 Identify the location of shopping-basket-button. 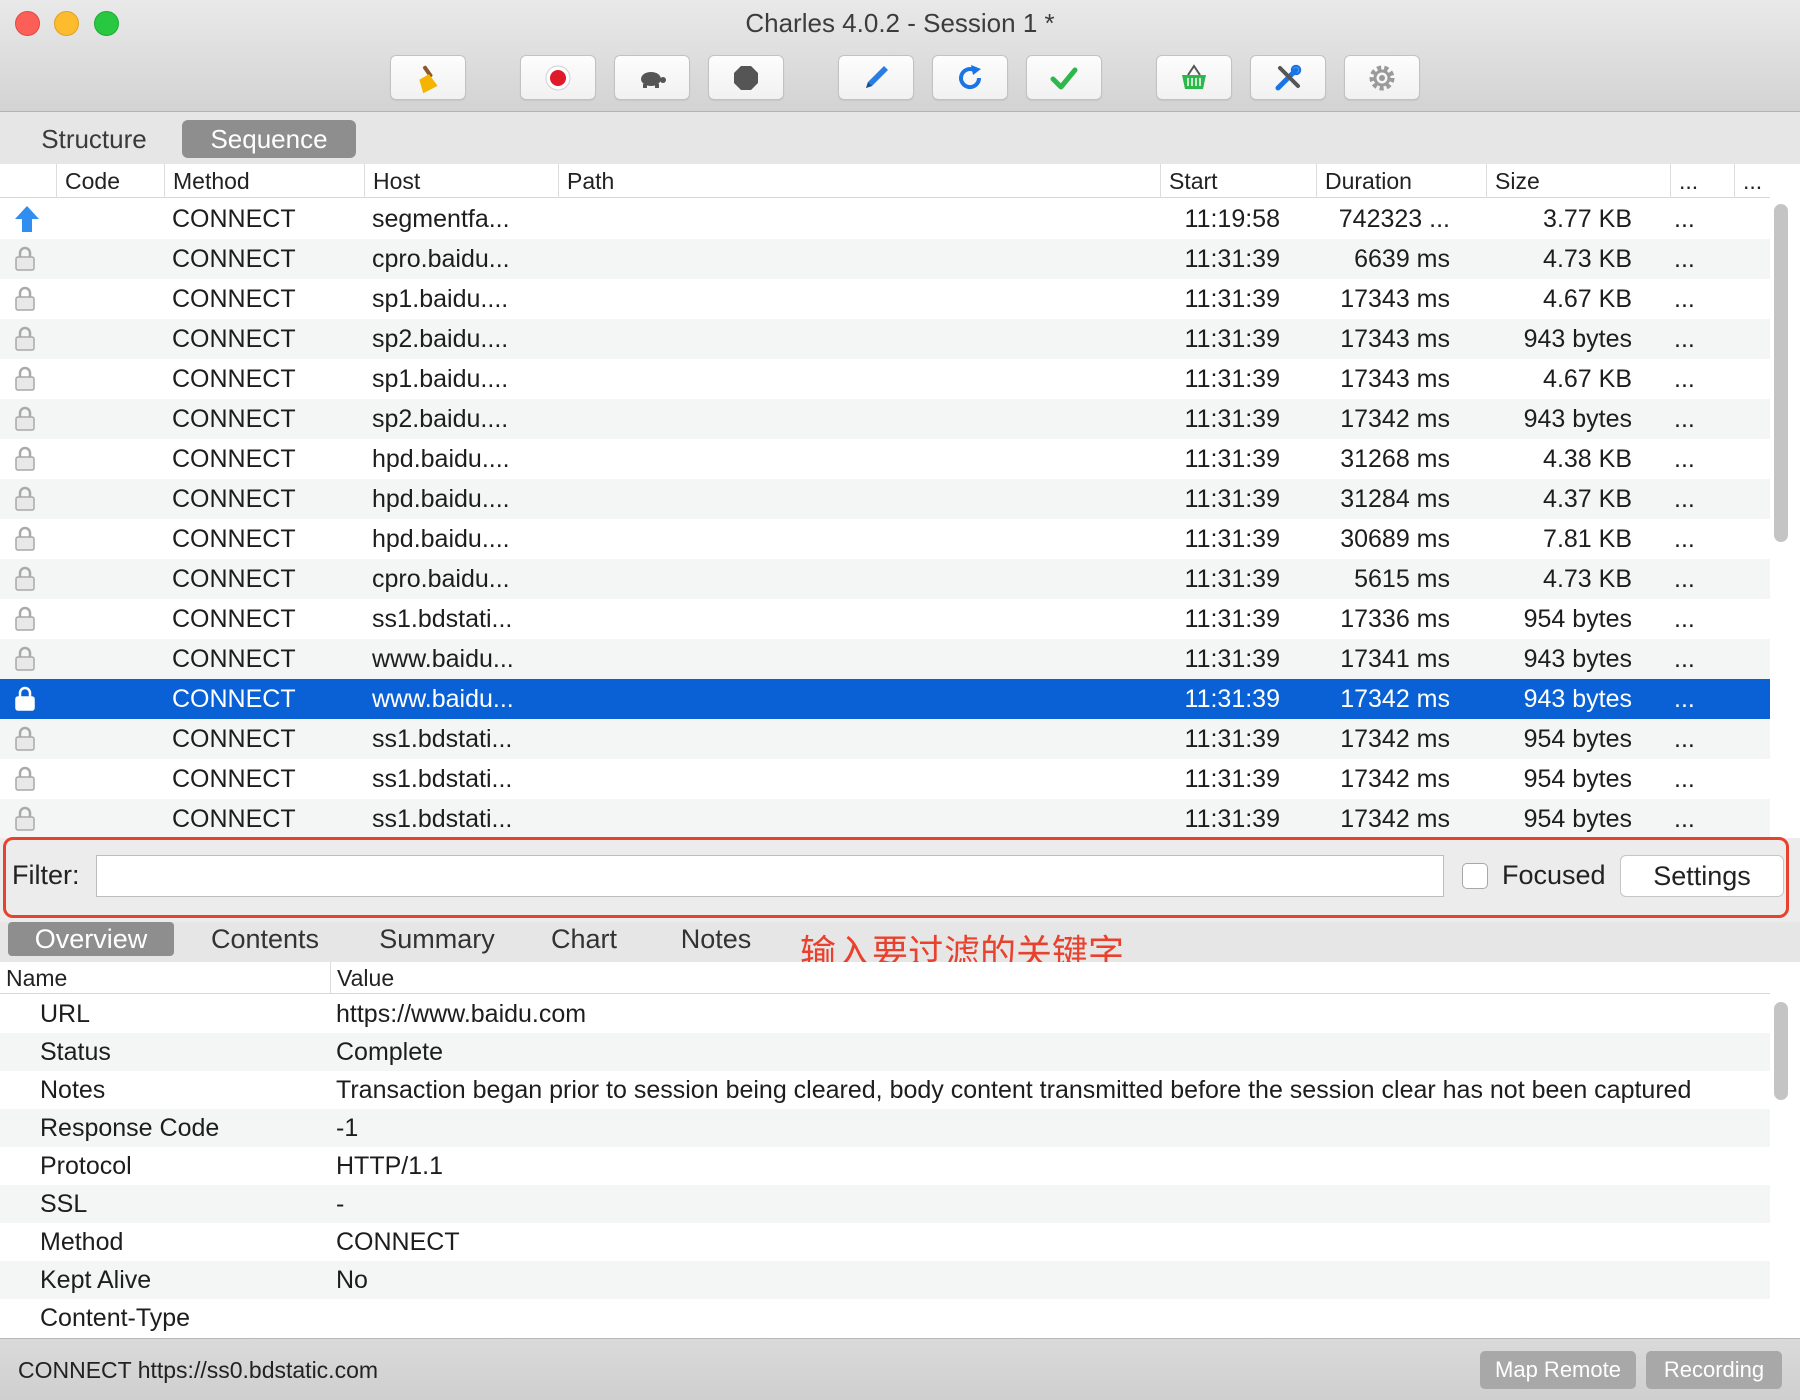
(1194, 77).